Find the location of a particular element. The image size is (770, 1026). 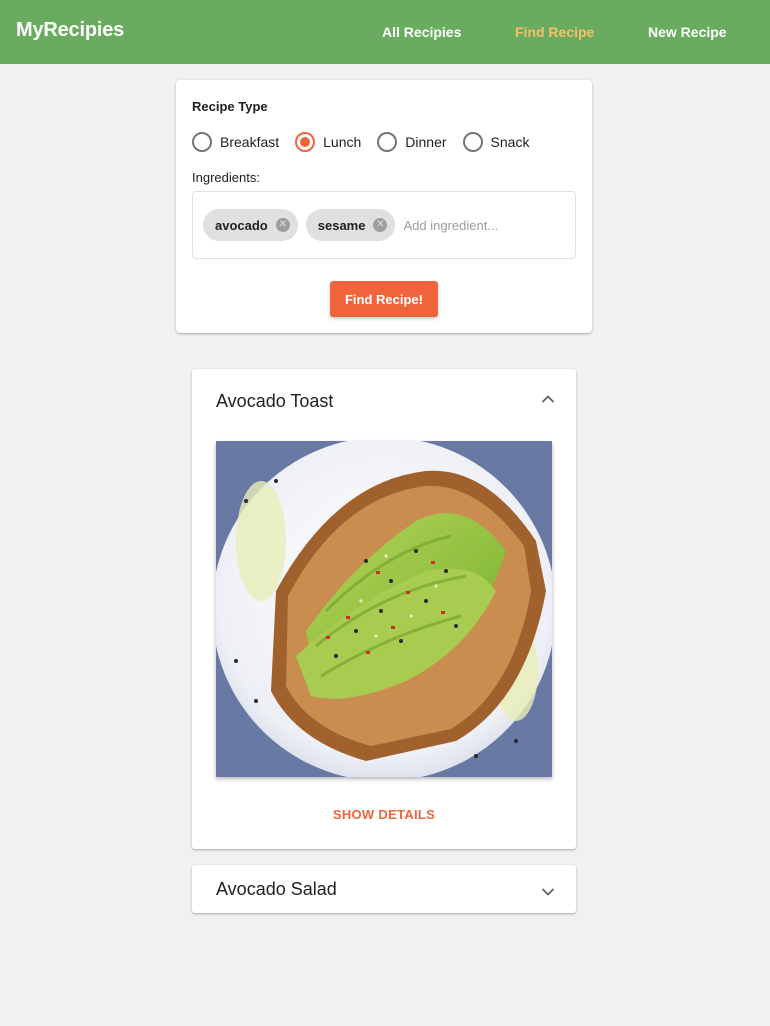

chip-label: sesame is located at coordinates (341, 225).